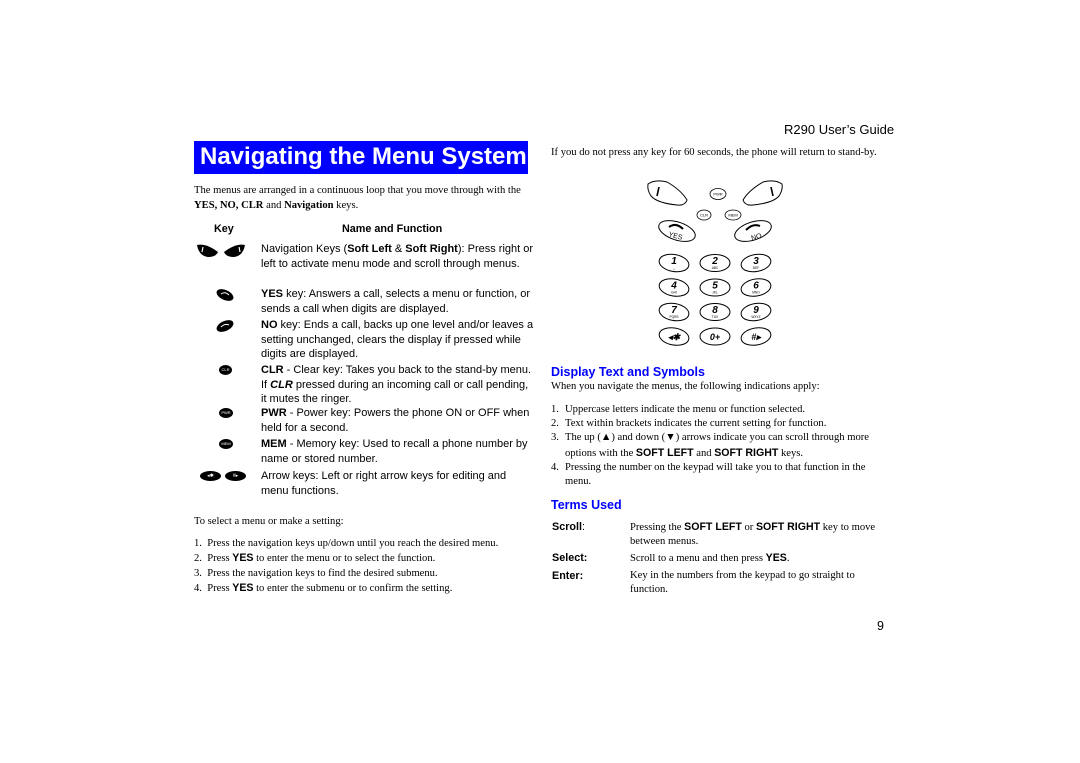 The height and width of the screenshot is (763, 1080). Describe the element at coordinates (226, 444) in the screenshot. I see `mem-key-icon: MEM` at that location.